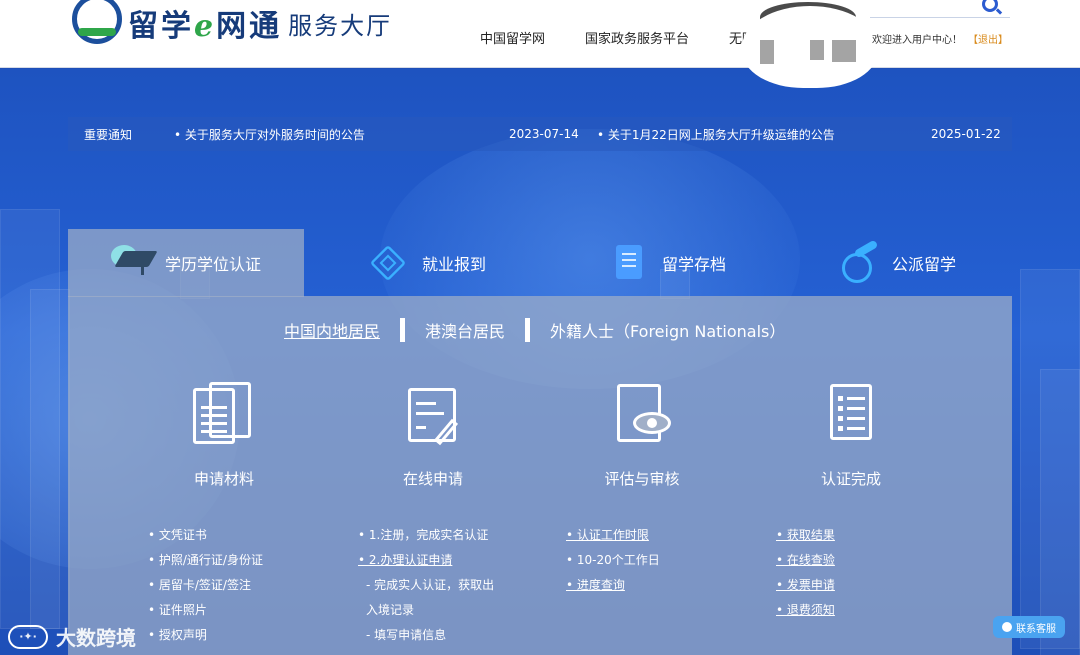 This screenshot has width=1080, height=655. Describe the element at coordinates (512, 37) in the screenshot. I see `nav-cscse: 中国留学网` at that location.